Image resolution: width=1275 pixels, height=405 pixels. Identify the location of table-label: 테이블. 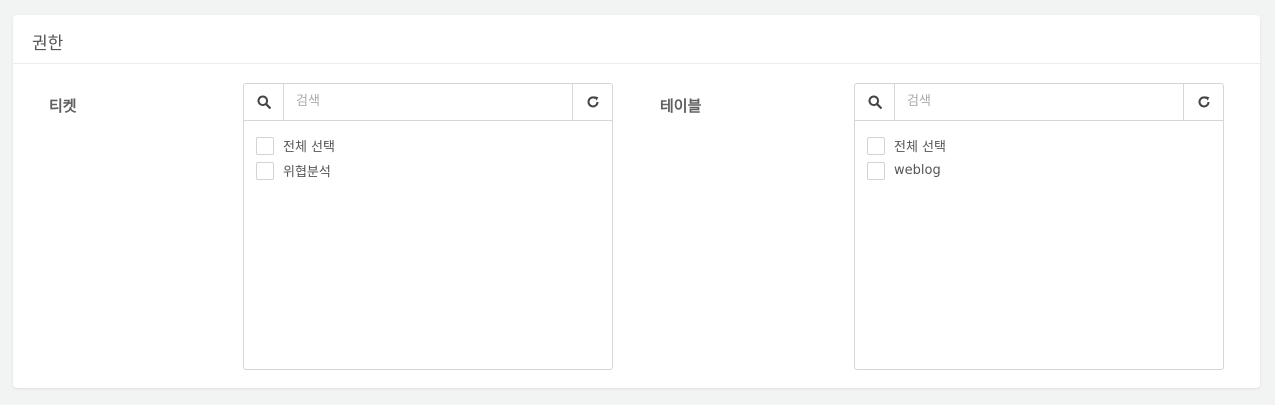
(681, 106).